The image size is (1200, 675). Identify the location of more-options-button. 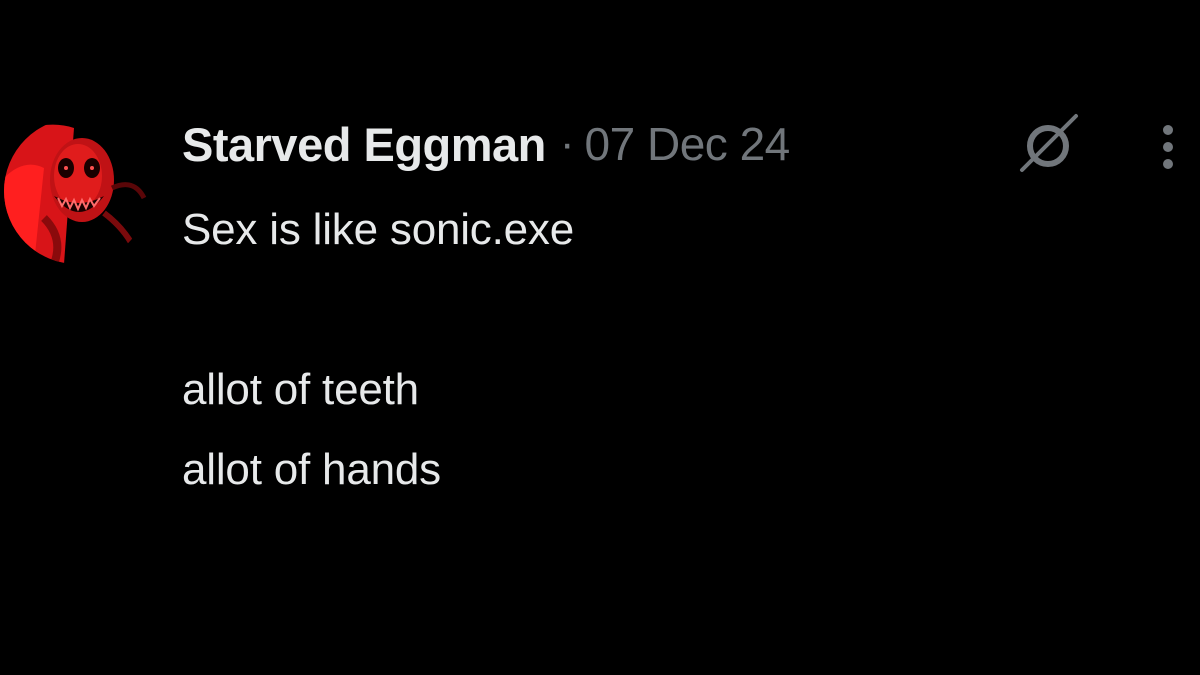
(1168, 147).